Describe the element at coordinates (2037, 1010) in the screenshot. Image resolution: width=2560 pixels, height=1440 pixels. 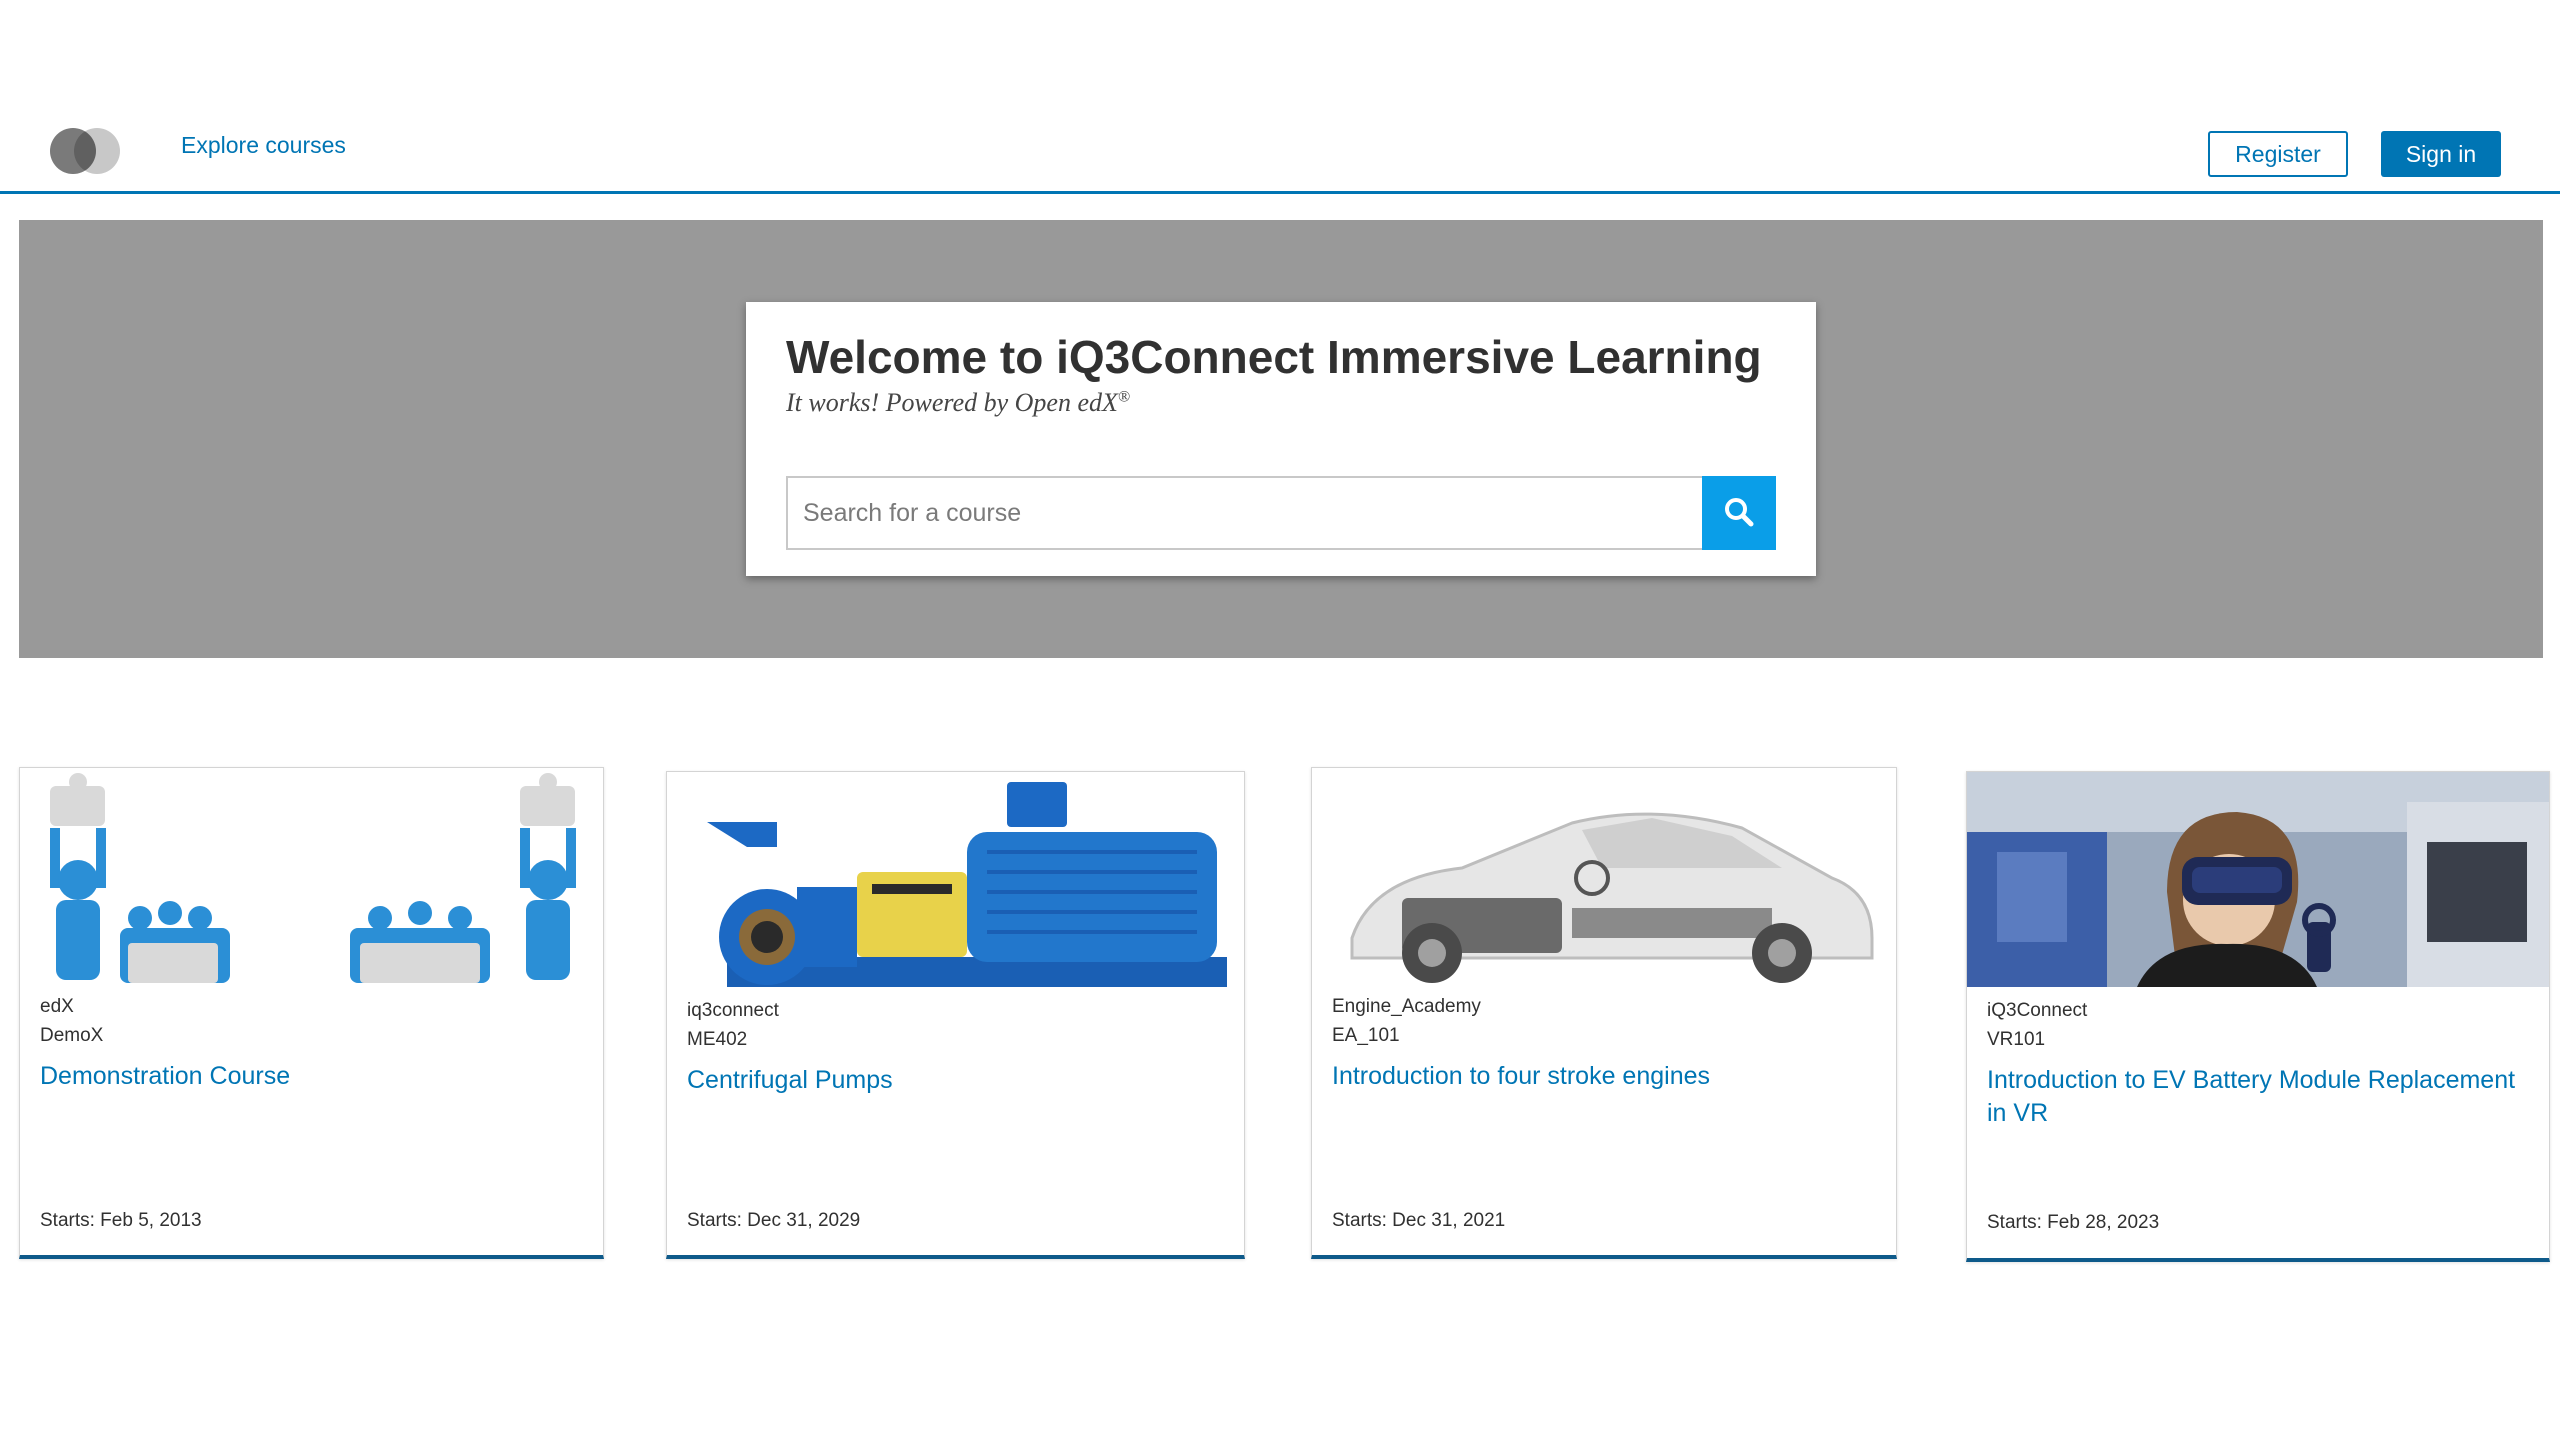
I see `course-org: iQ3Connect` at that location.